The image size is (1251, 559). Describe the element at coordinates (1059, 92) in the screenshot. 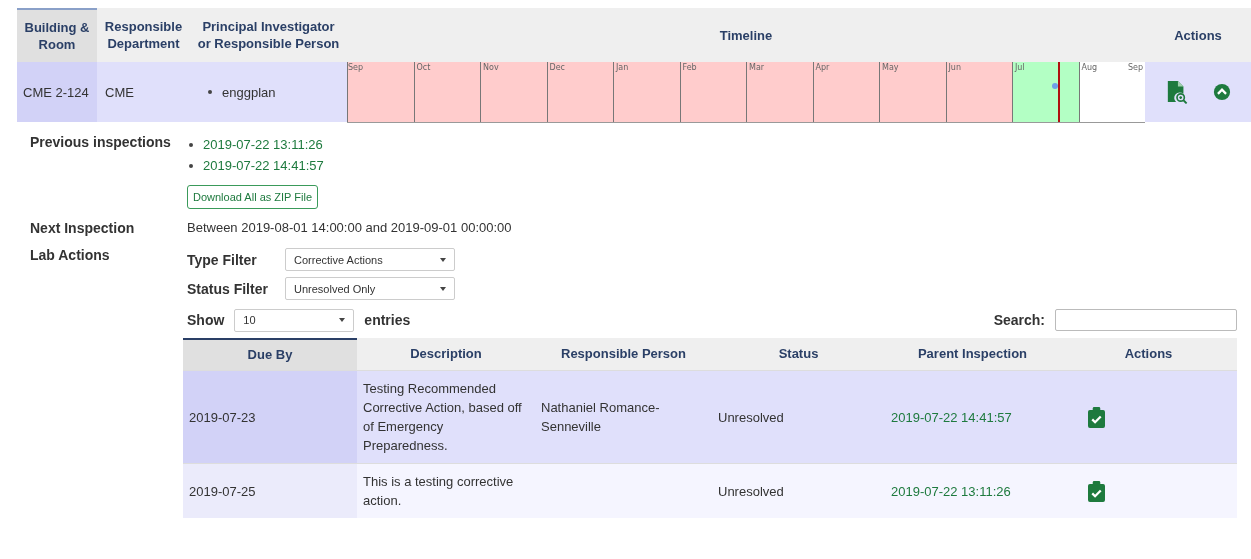

I see `today-marker` at that location.